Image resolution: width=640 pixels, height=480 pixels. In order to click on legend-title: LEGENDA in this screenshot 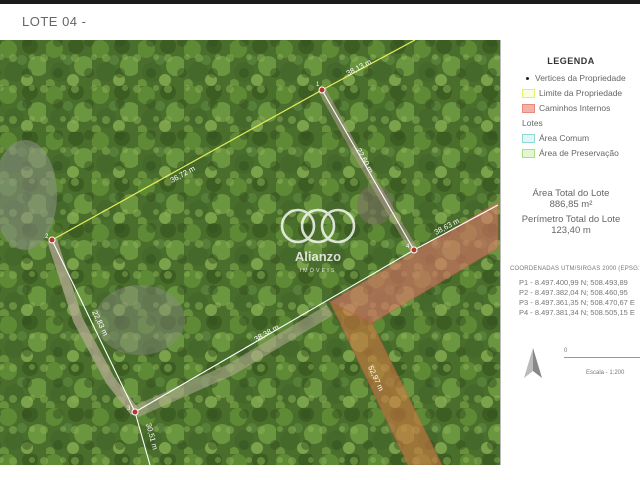, I will do `click(571, 61)`.